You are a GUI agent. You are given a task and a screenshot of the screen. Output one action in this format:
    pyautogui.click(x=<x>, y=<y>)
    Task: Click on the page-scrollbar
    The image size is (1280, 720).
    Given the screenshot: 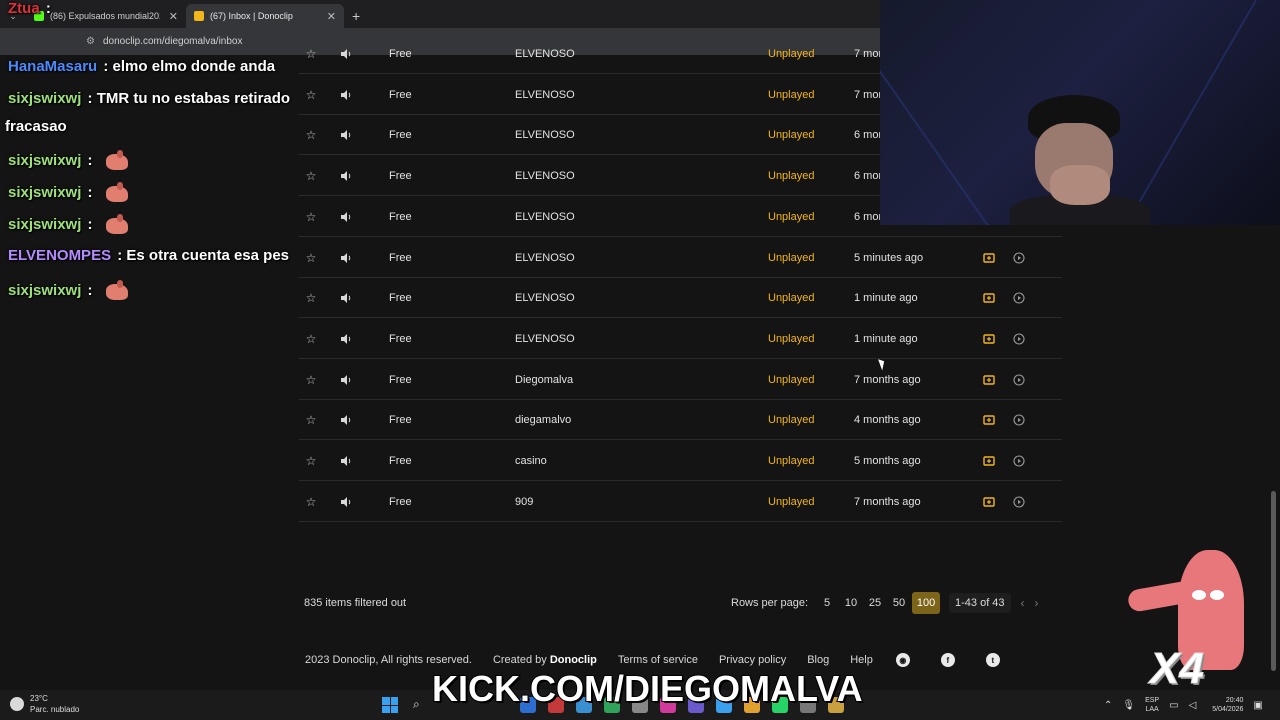 What is the action you would take?
    pyautogui.click(x=1273, y=581)
    